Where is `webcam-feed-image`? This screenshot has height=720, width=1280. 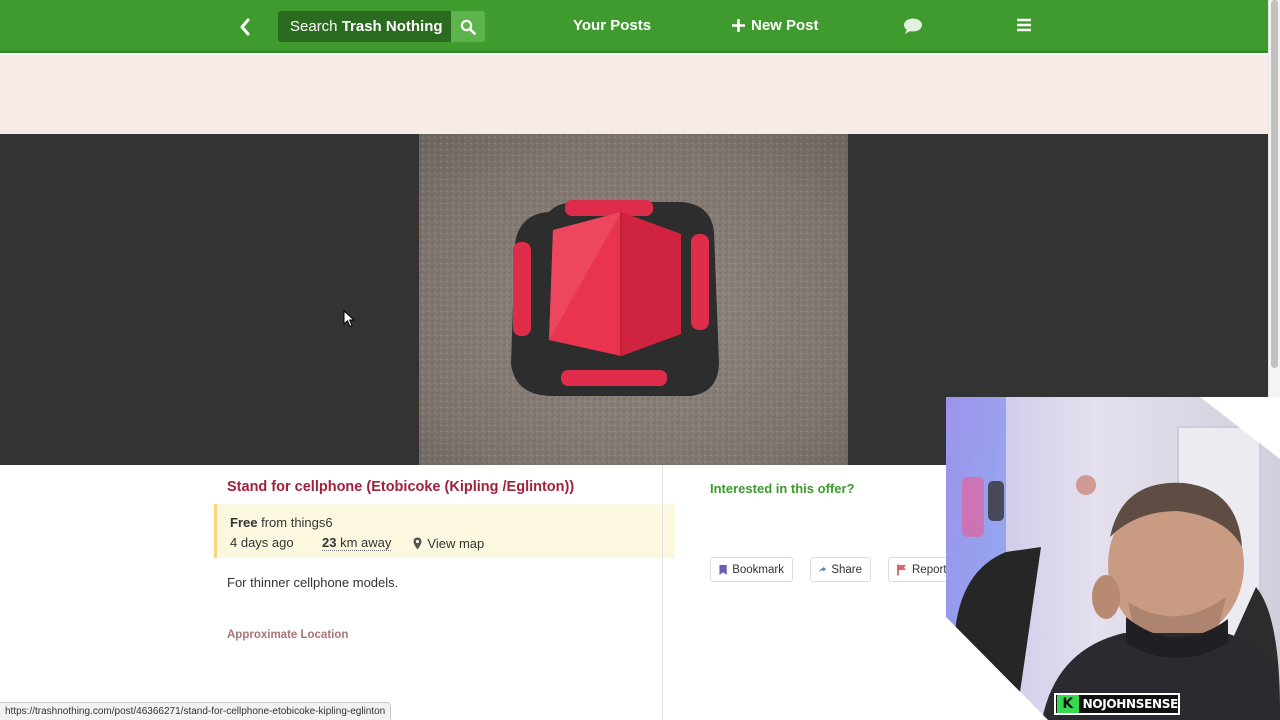
webcam-feed-image is located at coordinates (1113, 558).